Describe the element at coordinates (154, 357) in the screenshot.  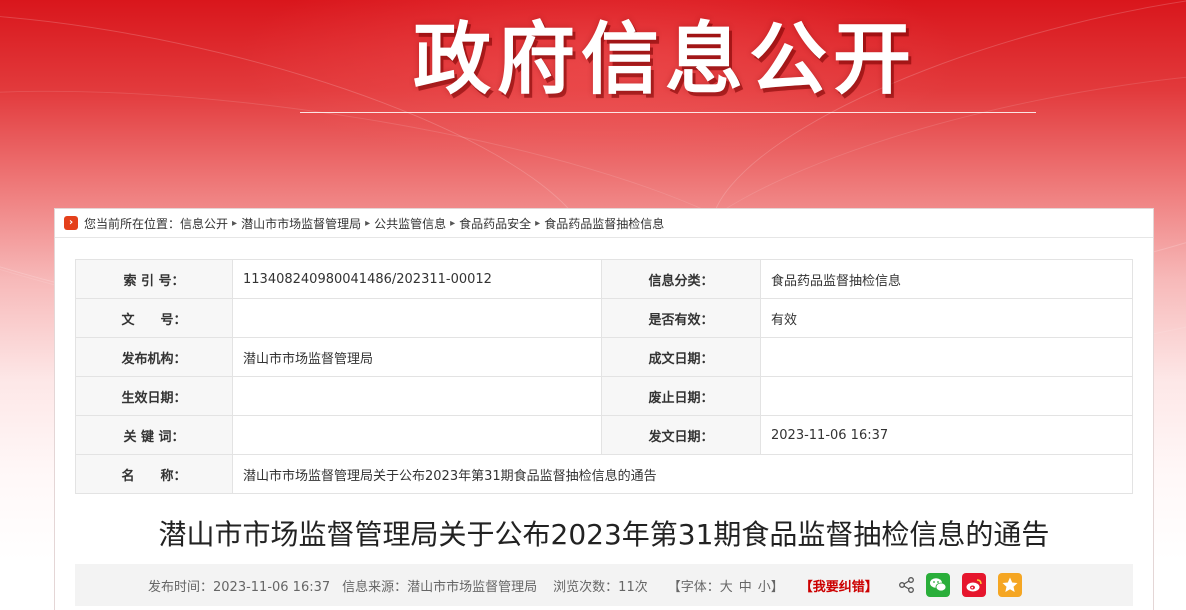
I see `publisher-label: 发布机构：` at that location.